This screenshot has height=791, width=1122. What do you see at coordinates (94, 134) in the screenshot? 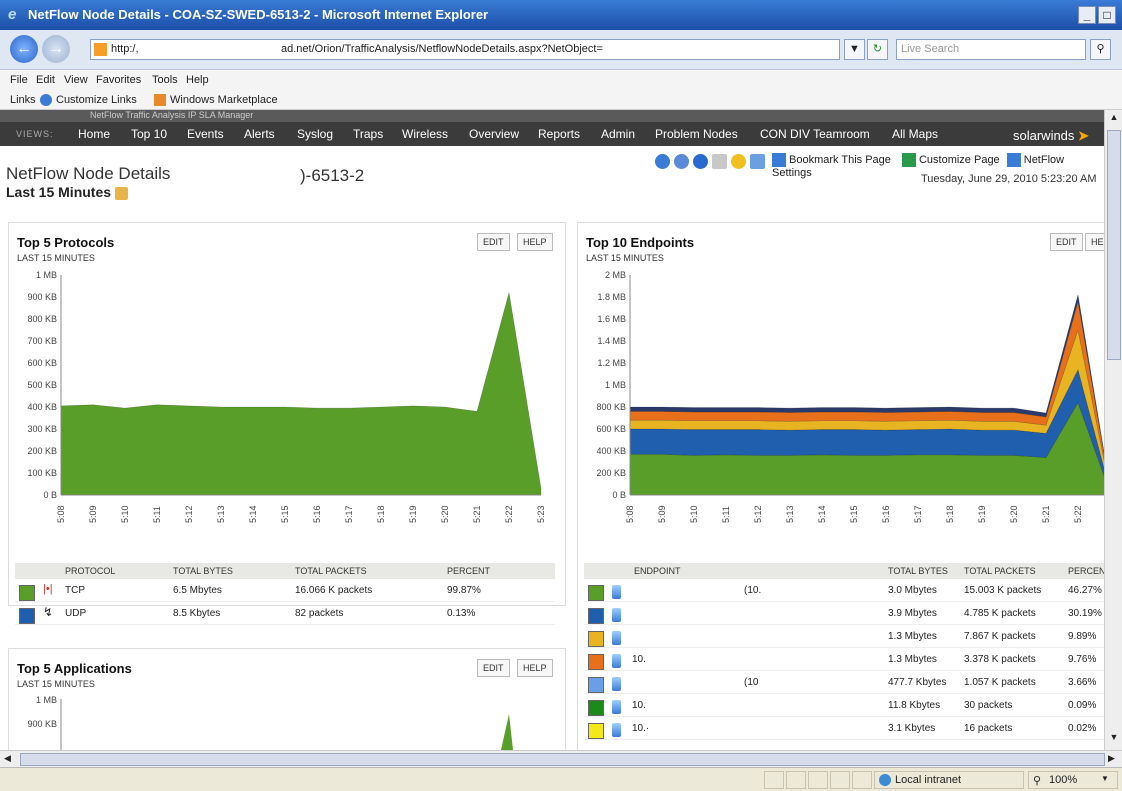
I see `nav-home: Home` at bounding box center [94, 134].